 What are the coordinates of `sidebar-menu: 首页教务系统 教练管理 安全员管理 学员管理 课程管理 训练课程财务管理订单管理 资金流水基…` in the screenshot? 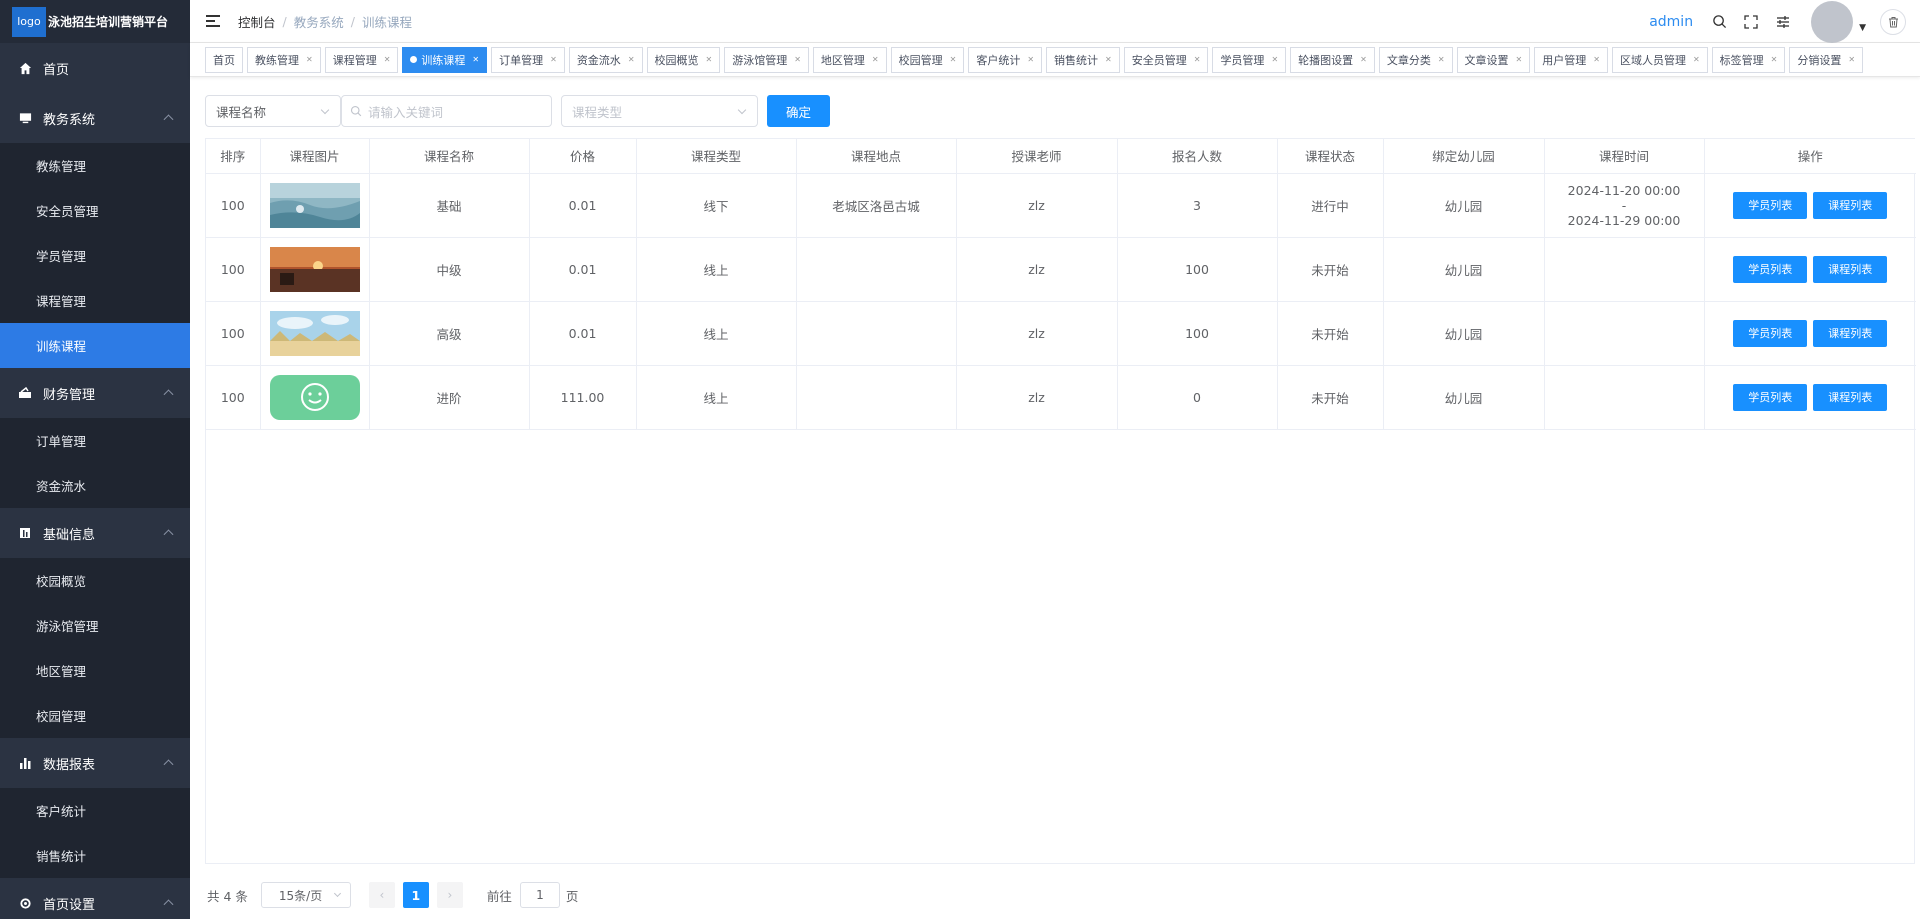 It's located at (95, 481).